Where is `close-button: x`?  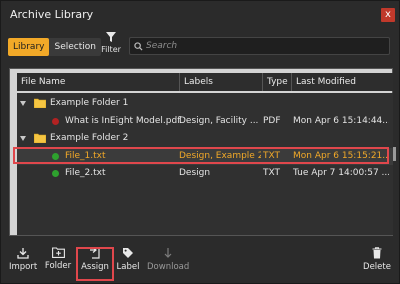 close-button: x is located at coordinates (388, 15).